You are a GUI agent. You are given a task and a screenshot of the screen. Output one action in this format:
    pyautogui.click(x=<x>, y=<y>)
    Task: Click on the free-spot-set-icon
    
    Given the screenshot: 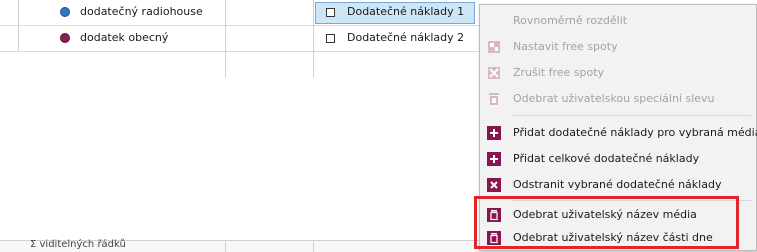 What is the action you would take?
    pyautogui.click(x=494, y=47)
    